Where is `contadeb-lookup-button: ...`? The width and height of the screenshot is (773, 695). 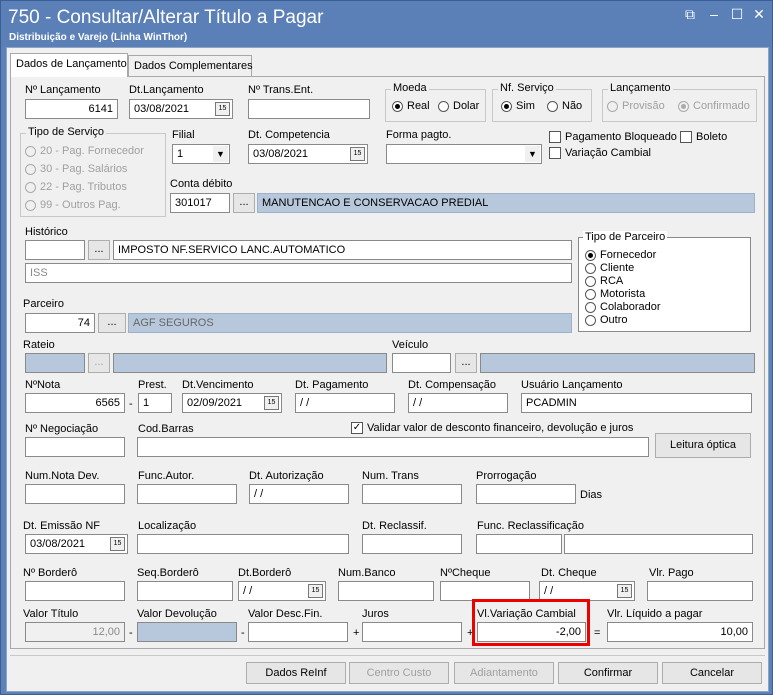
contadeb-lookup-button: ... is located at coordinates (244, 203).